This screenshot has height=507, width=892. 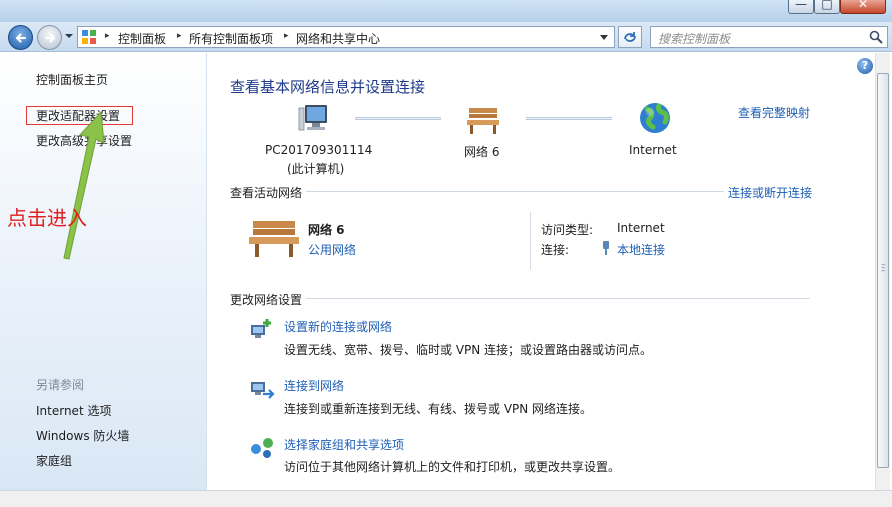 What do you see at coordinates (326, 230) in the screenshot?
I see `active-network-name: 网络 6` at bounding box center [326, 230].